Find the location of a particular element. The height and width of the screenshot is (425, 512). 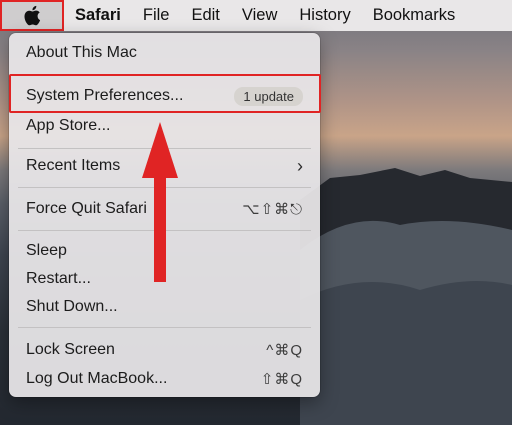

annotation-arrow-layer is located at coordinates (160, 202).